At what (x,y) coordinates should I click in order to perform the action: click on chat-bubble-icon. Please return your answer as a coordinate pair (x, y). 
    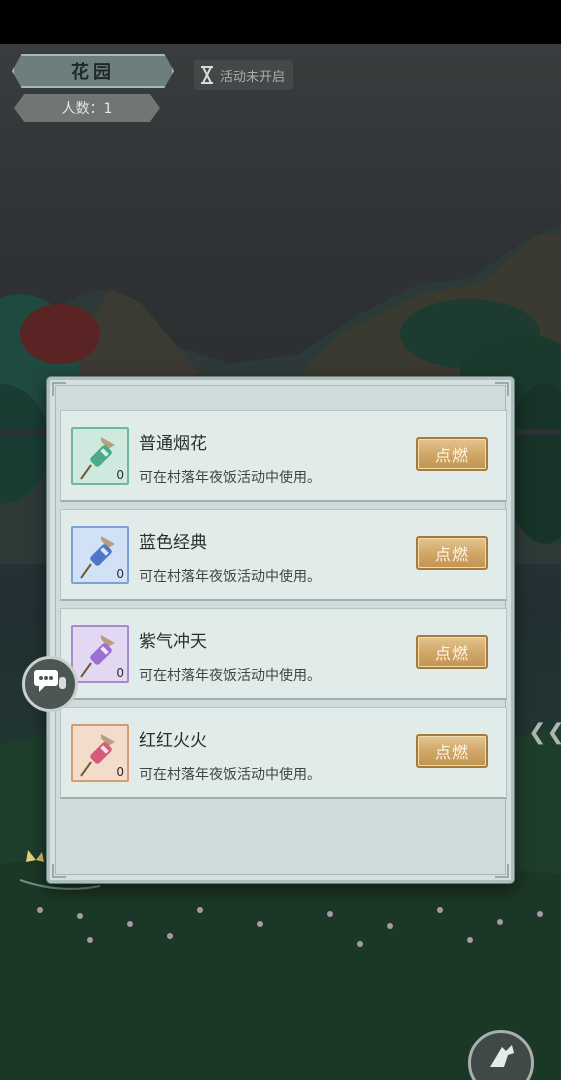
    Looking at the image, I should click on (50, 684).